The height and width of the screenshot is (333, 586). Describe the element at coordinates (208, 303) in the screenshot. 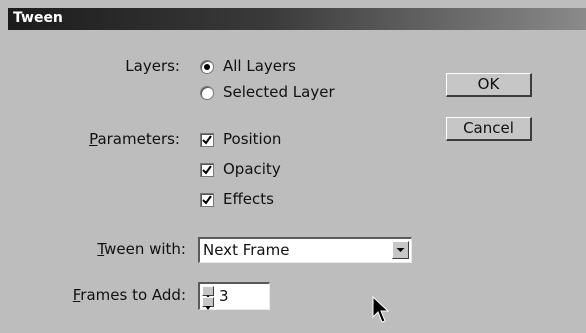

I see `spinner-down-arrow-icon` at that location.